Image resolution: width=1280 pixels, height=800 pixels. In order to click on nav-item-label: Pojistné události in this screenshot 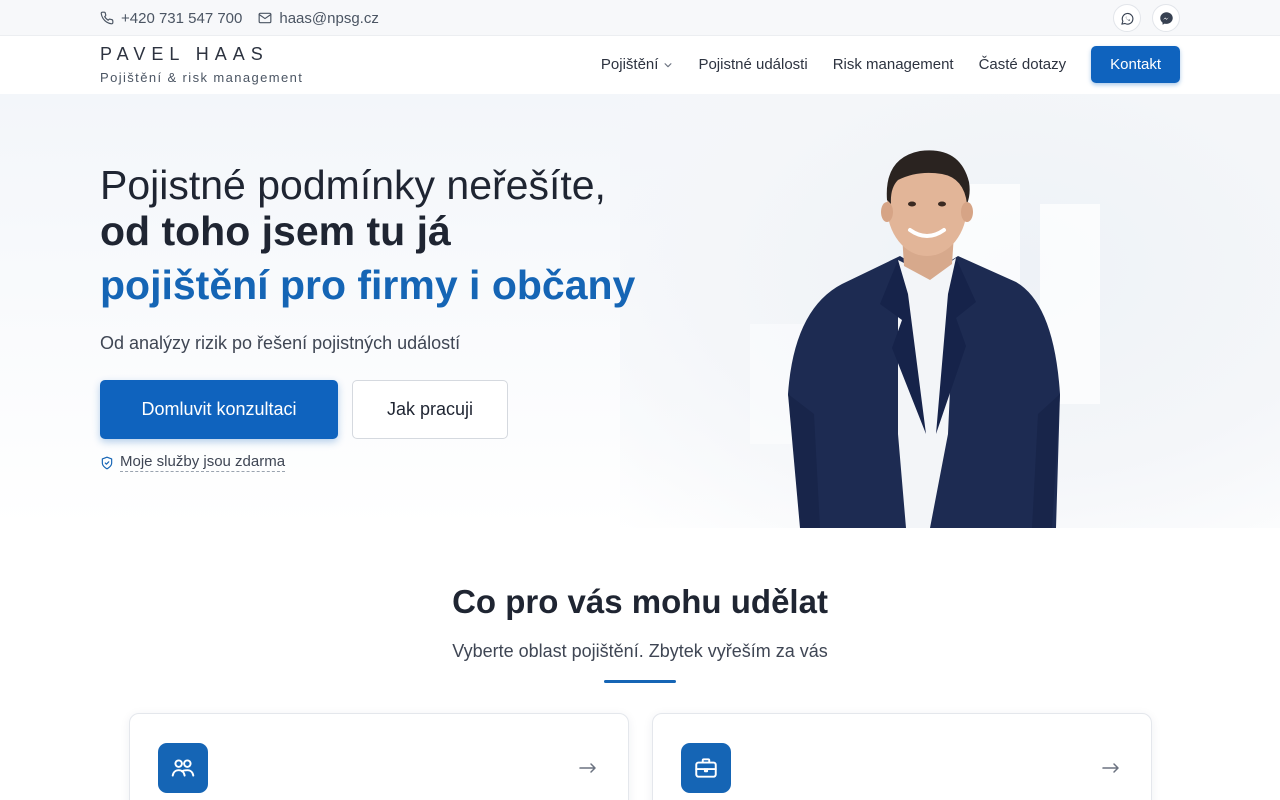, I will do `click(753, 64)`.